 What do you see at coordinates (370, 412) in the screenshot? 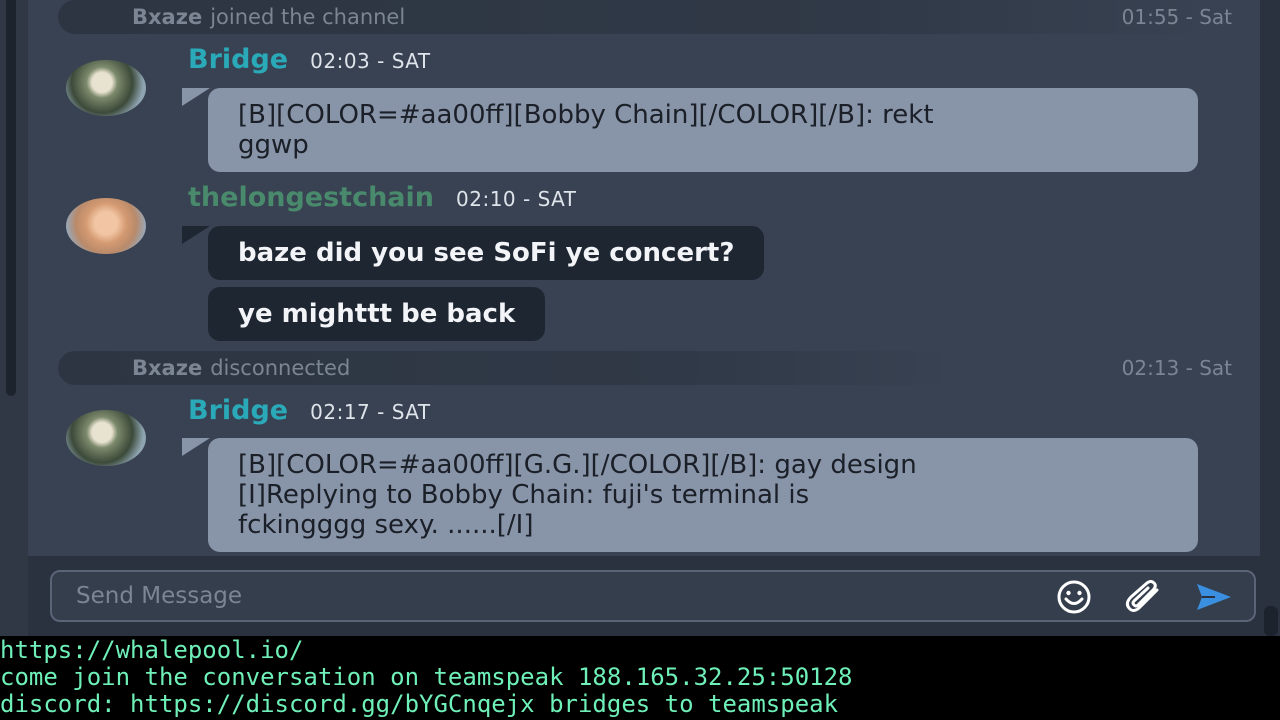
I see `message-timestamp: 02:17 - SAT` at bounding box center [370, 412].